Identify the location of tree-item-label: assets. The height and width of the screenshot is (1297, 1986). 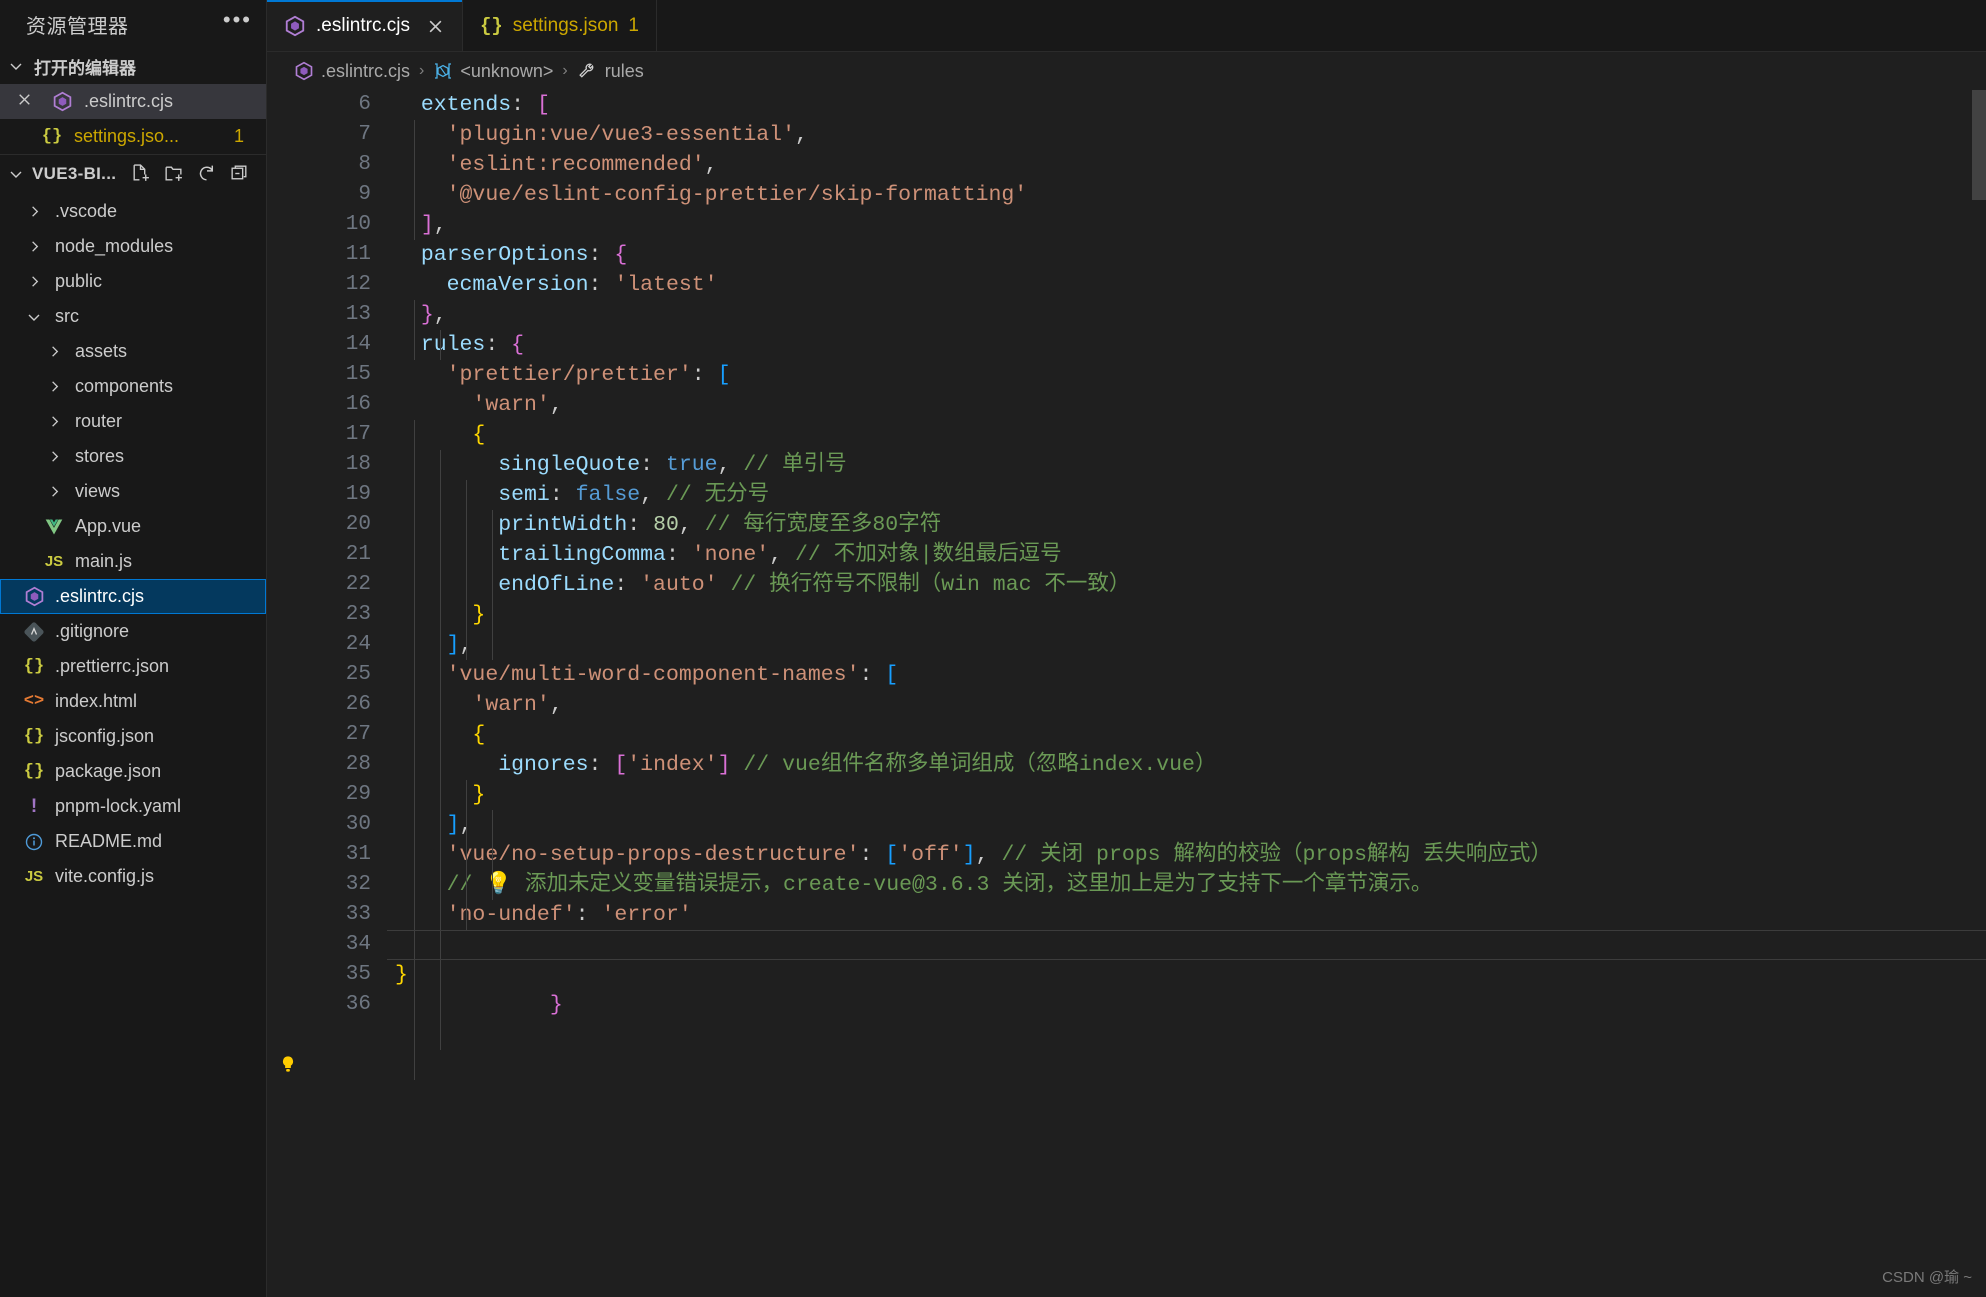
(101, 351).